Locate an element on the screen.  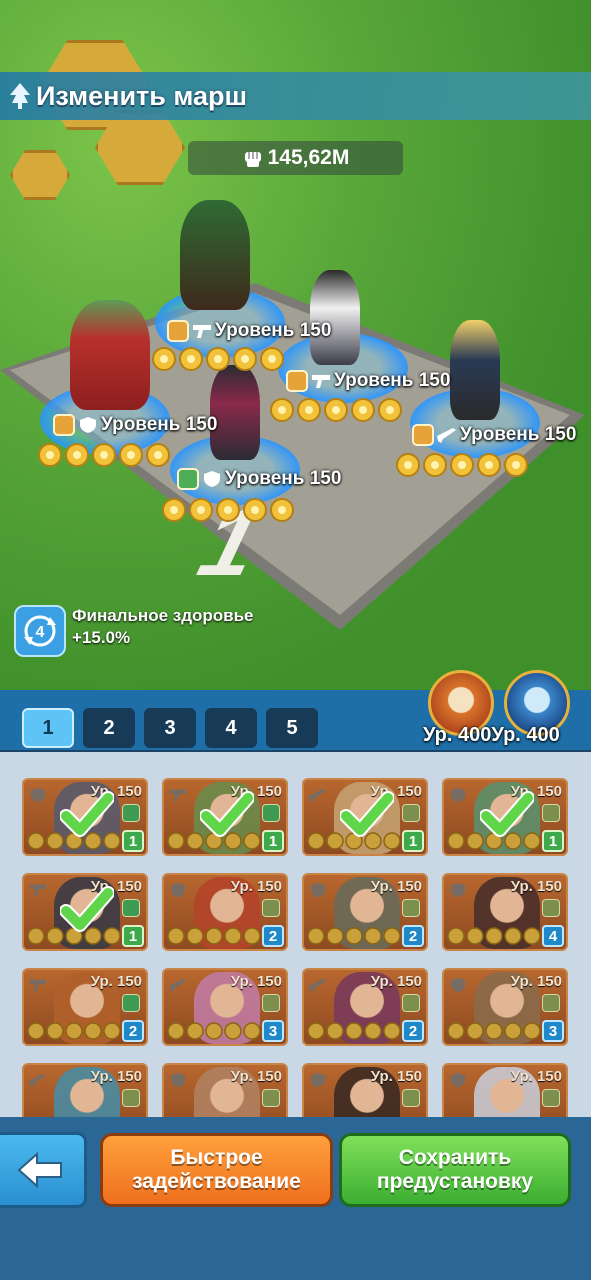
quick-deploy-button: Быстрое задействование is located at coordinates (216, 1170).